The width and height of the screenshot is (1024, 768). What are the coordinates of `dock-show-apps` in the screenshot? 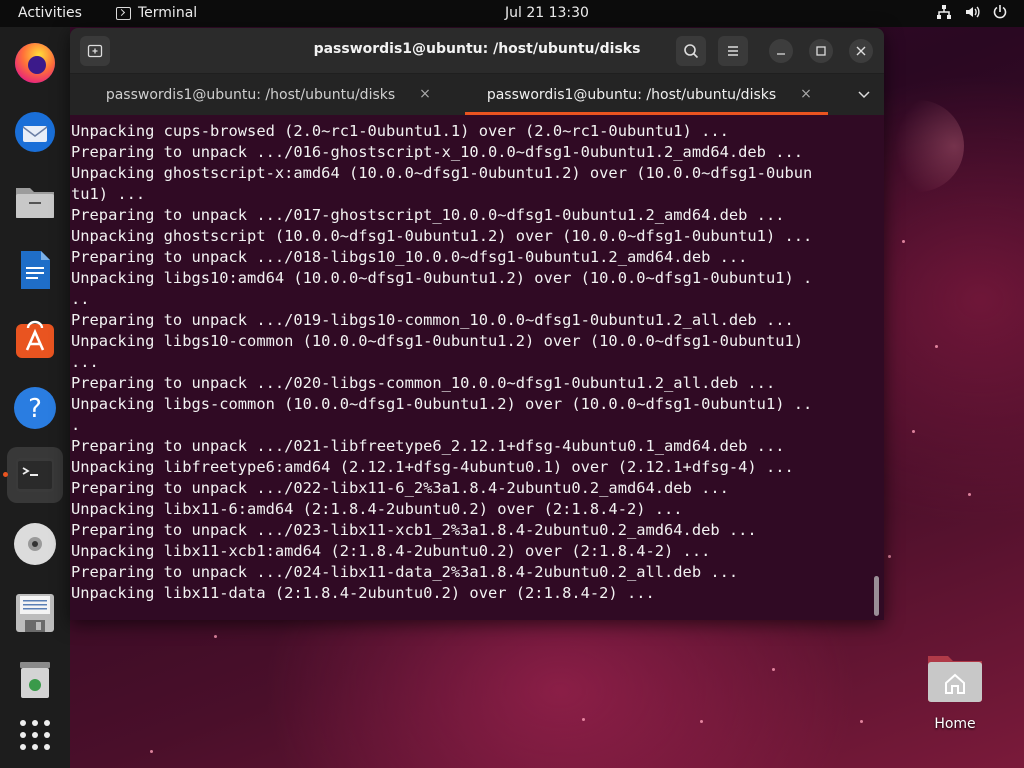 It's located at (35, 735).